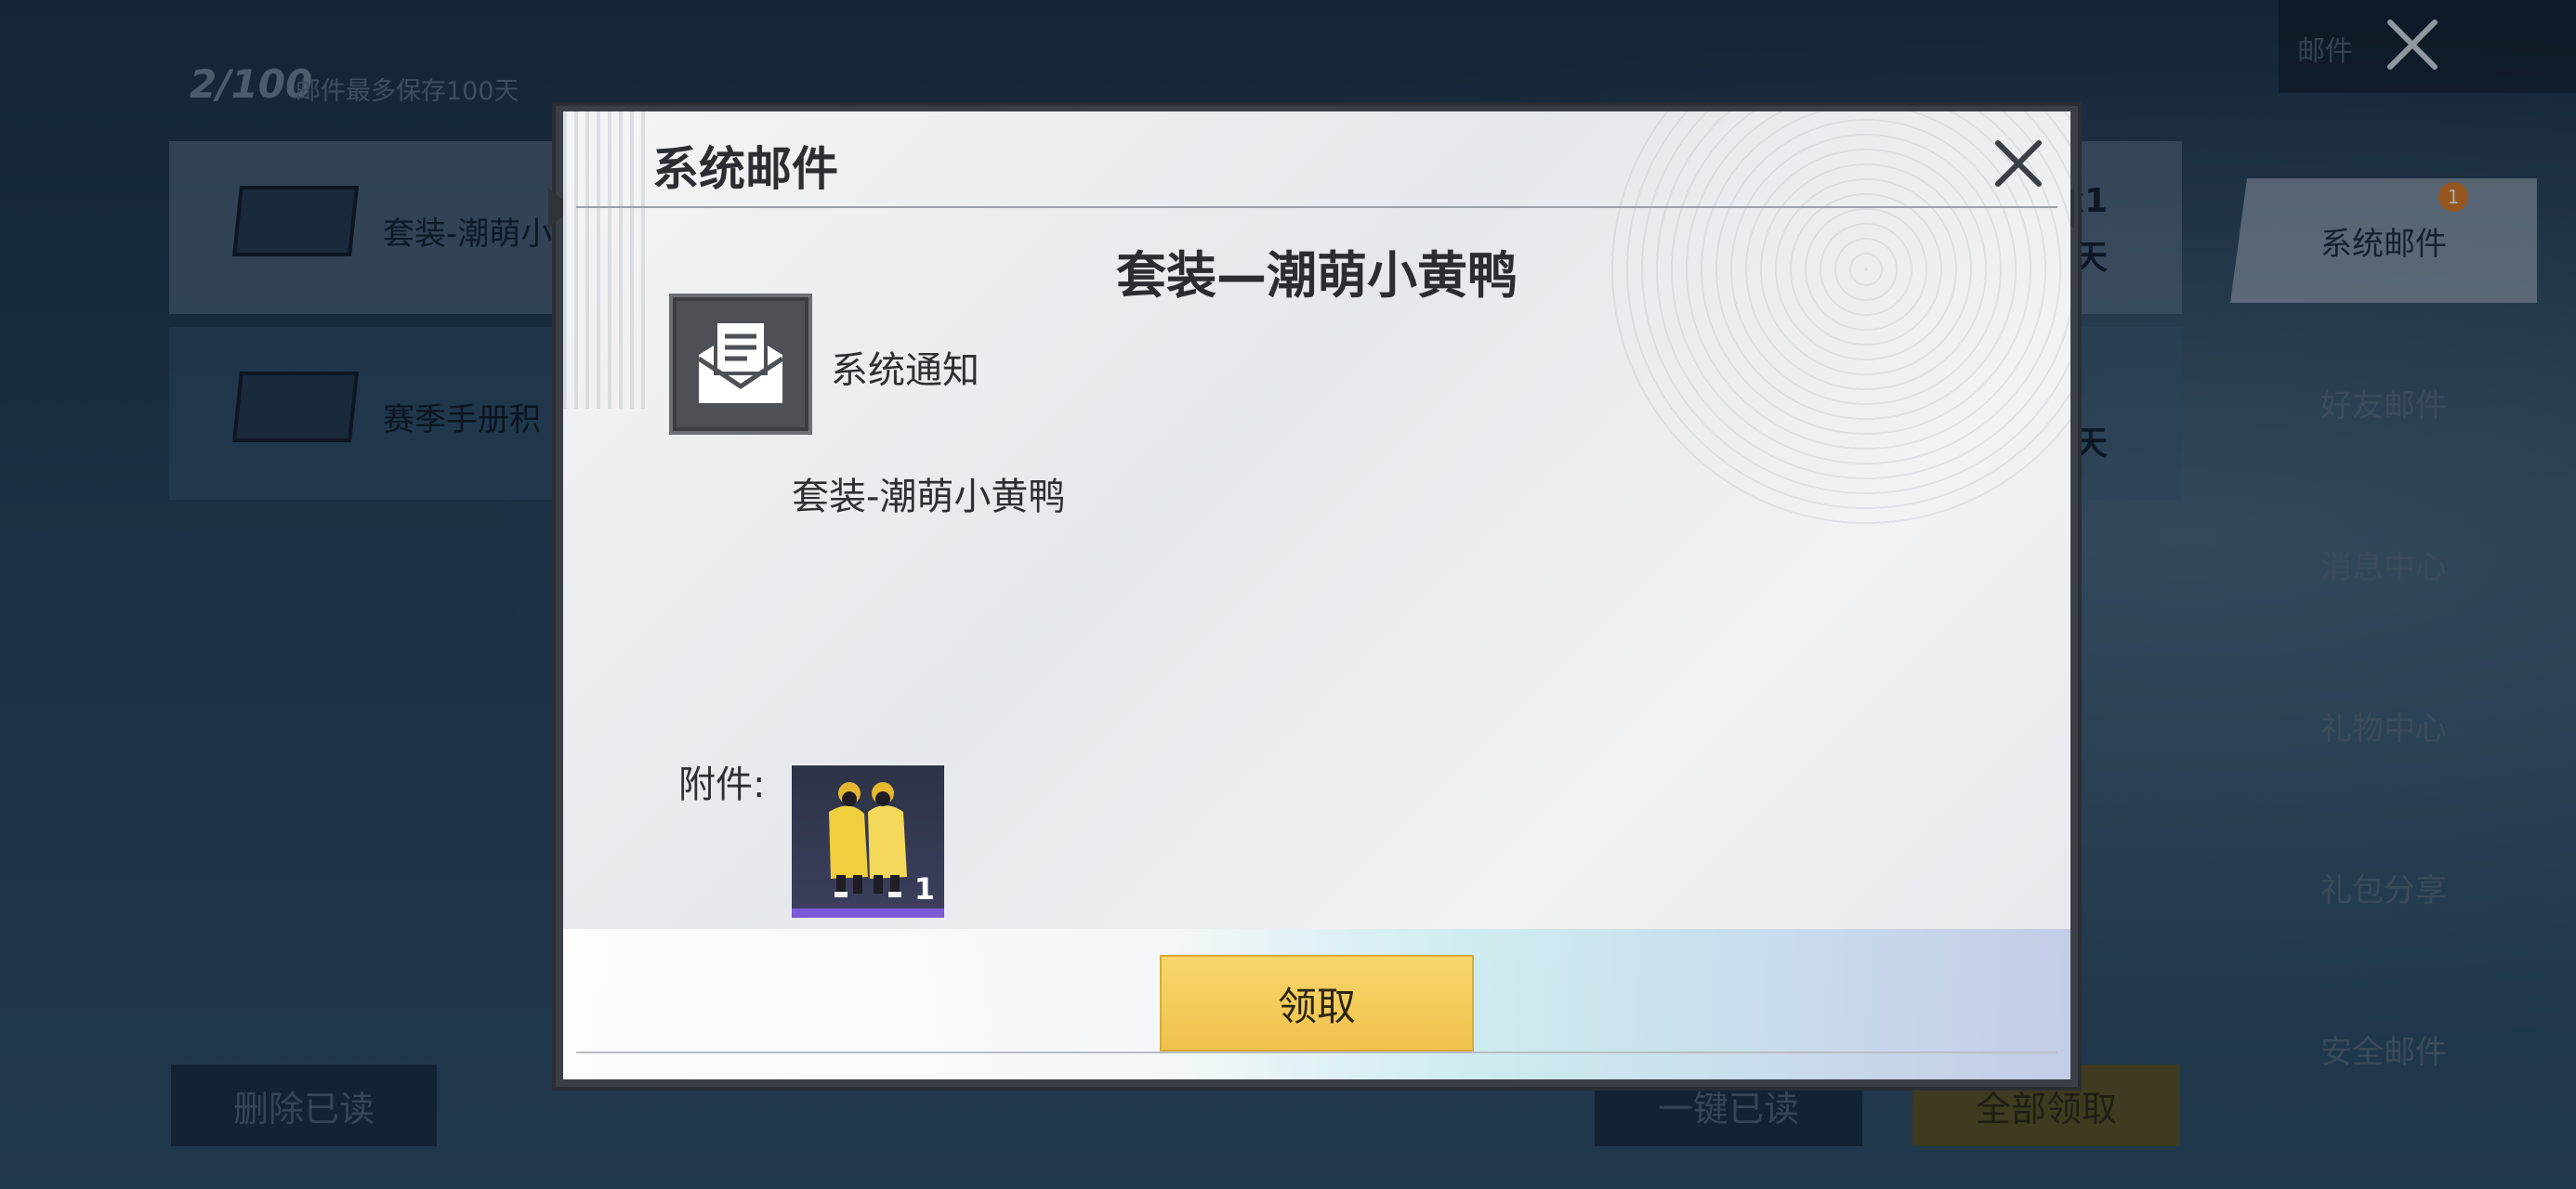  I want to click on sender-avatar, so click(740, 365).